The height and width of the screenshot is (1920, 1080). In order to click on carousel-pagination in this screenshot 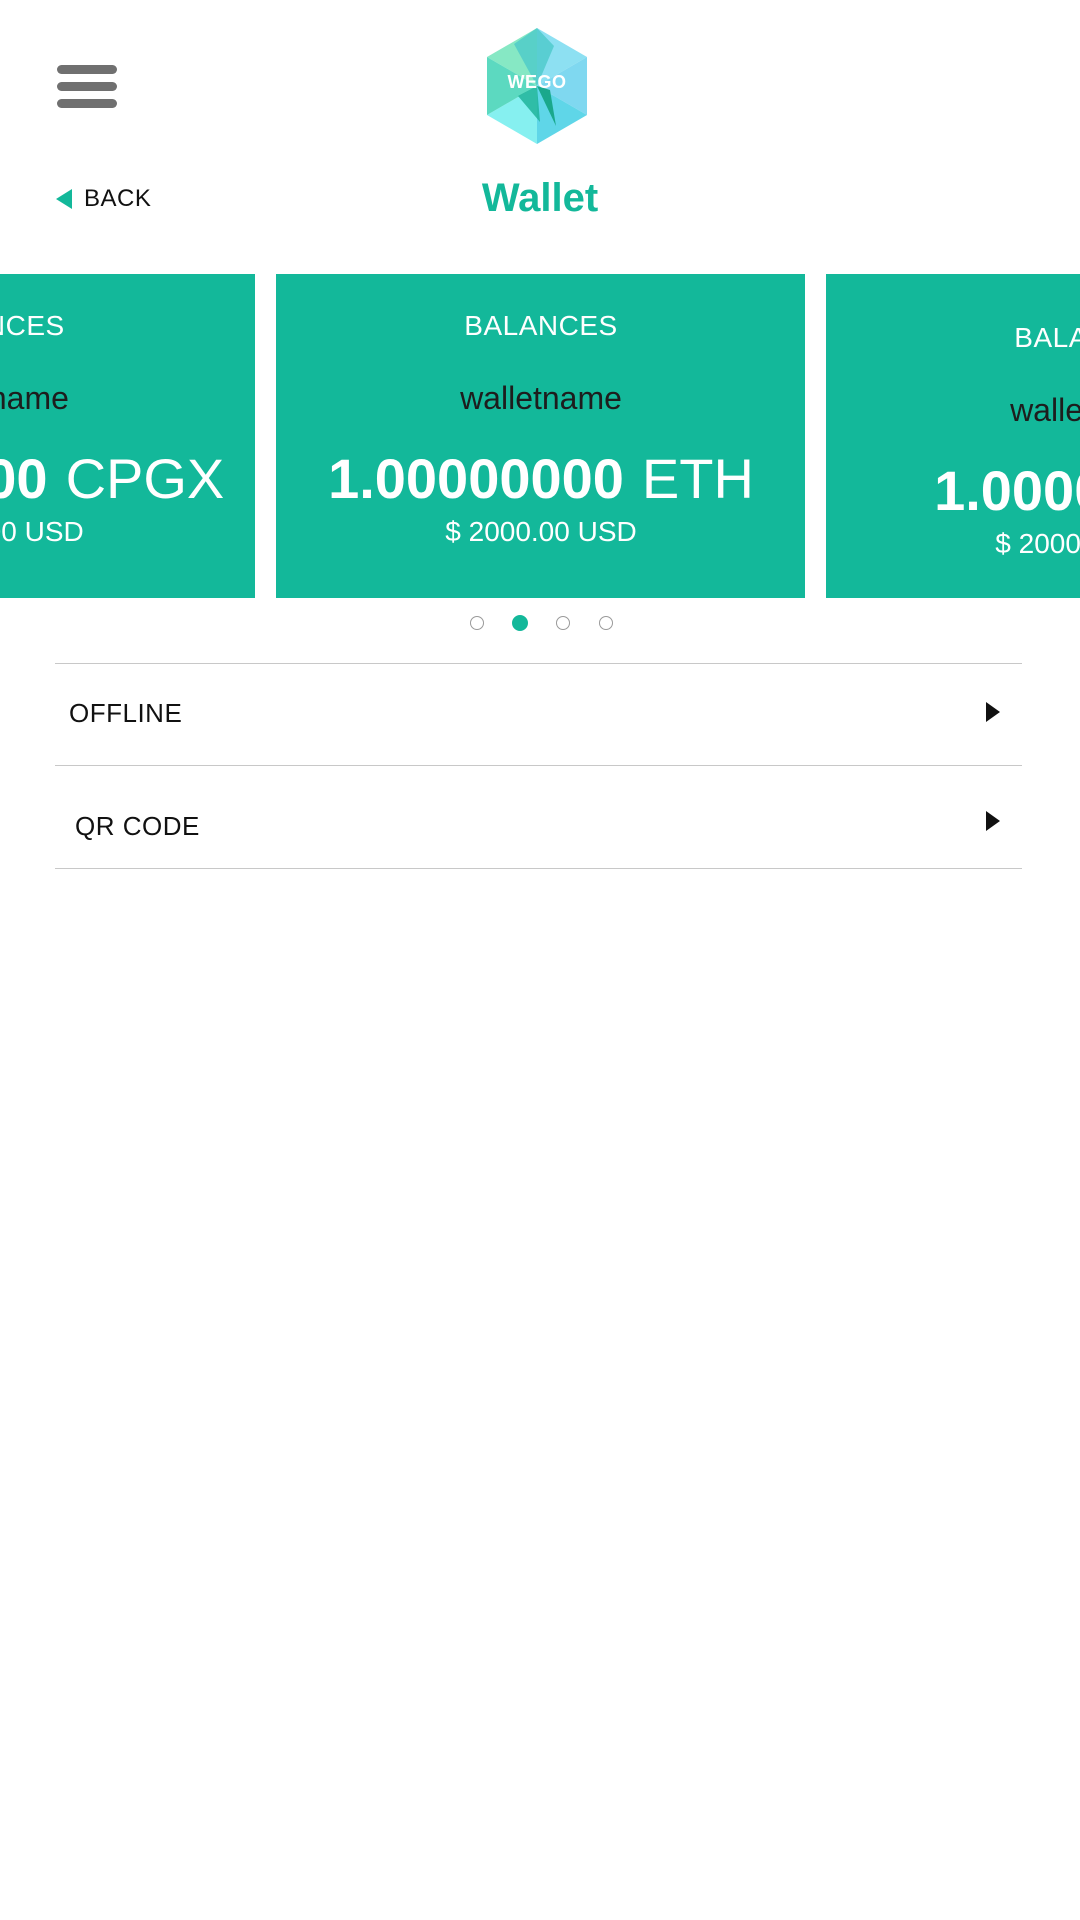, I will do `click(540, 624)`.